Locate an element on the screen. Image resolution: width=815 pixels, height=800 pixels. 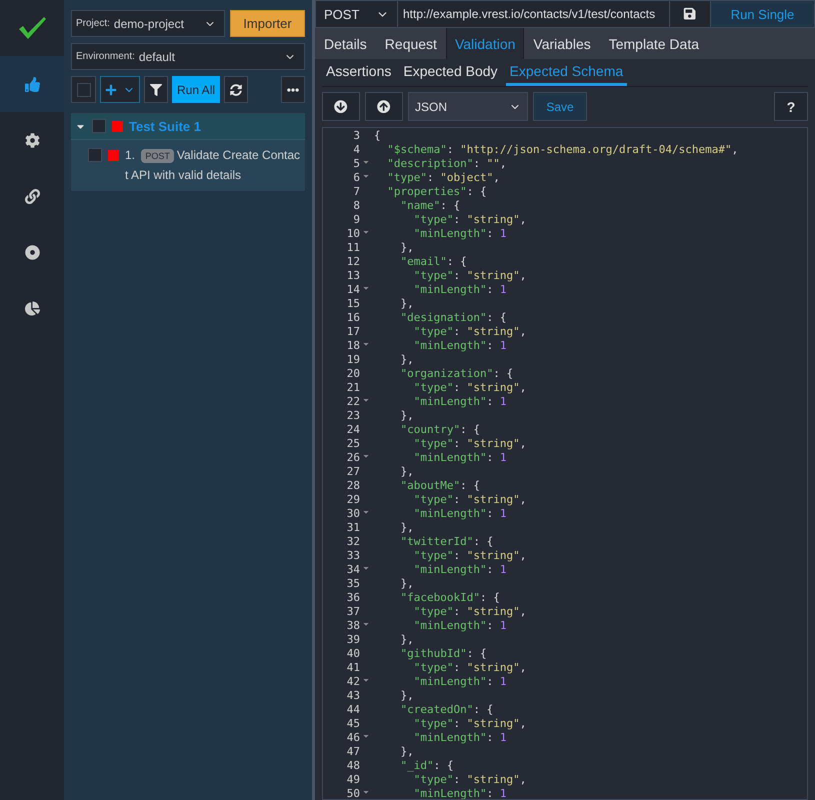
line-number: 9 is located at coordinates (356, 220).